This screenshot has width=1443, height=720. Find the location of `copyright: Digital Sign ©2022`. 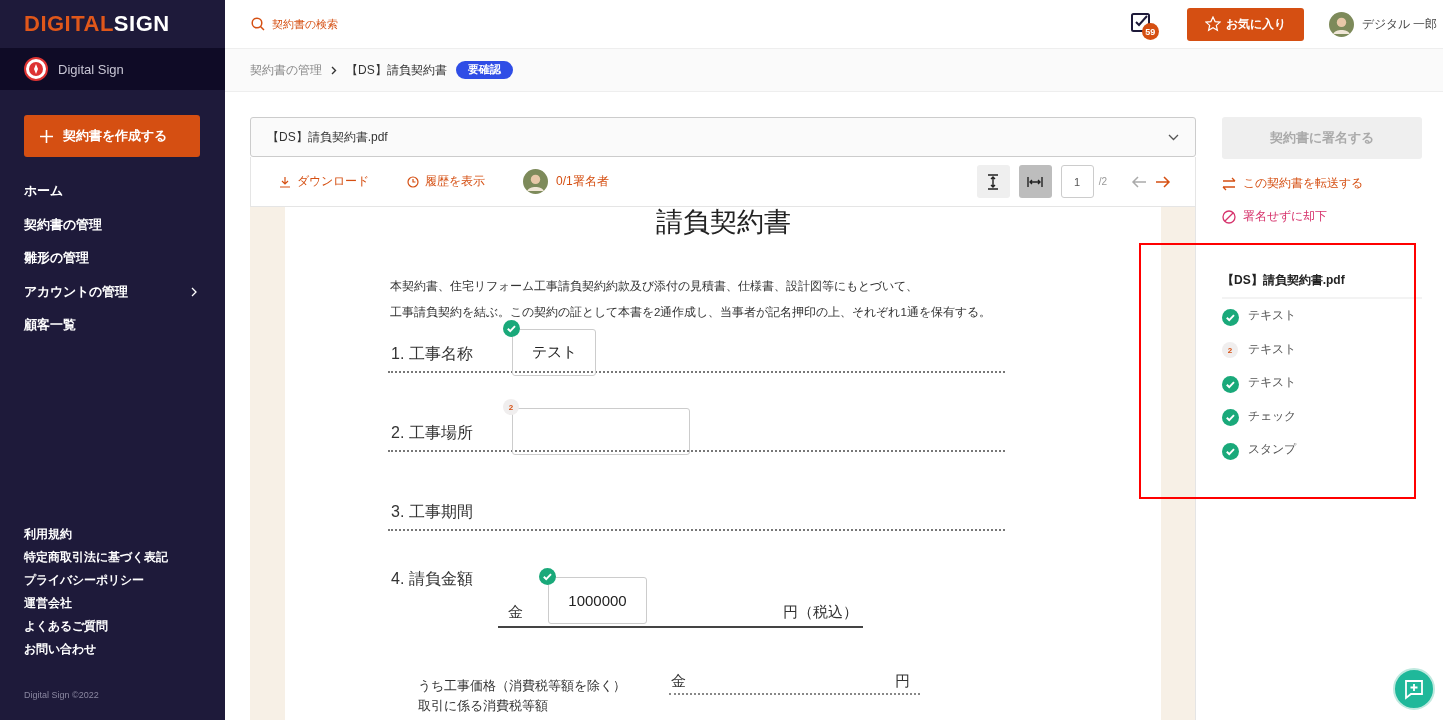

copyright: Digital Sign ©2022 is located at coordinates (62, 695).